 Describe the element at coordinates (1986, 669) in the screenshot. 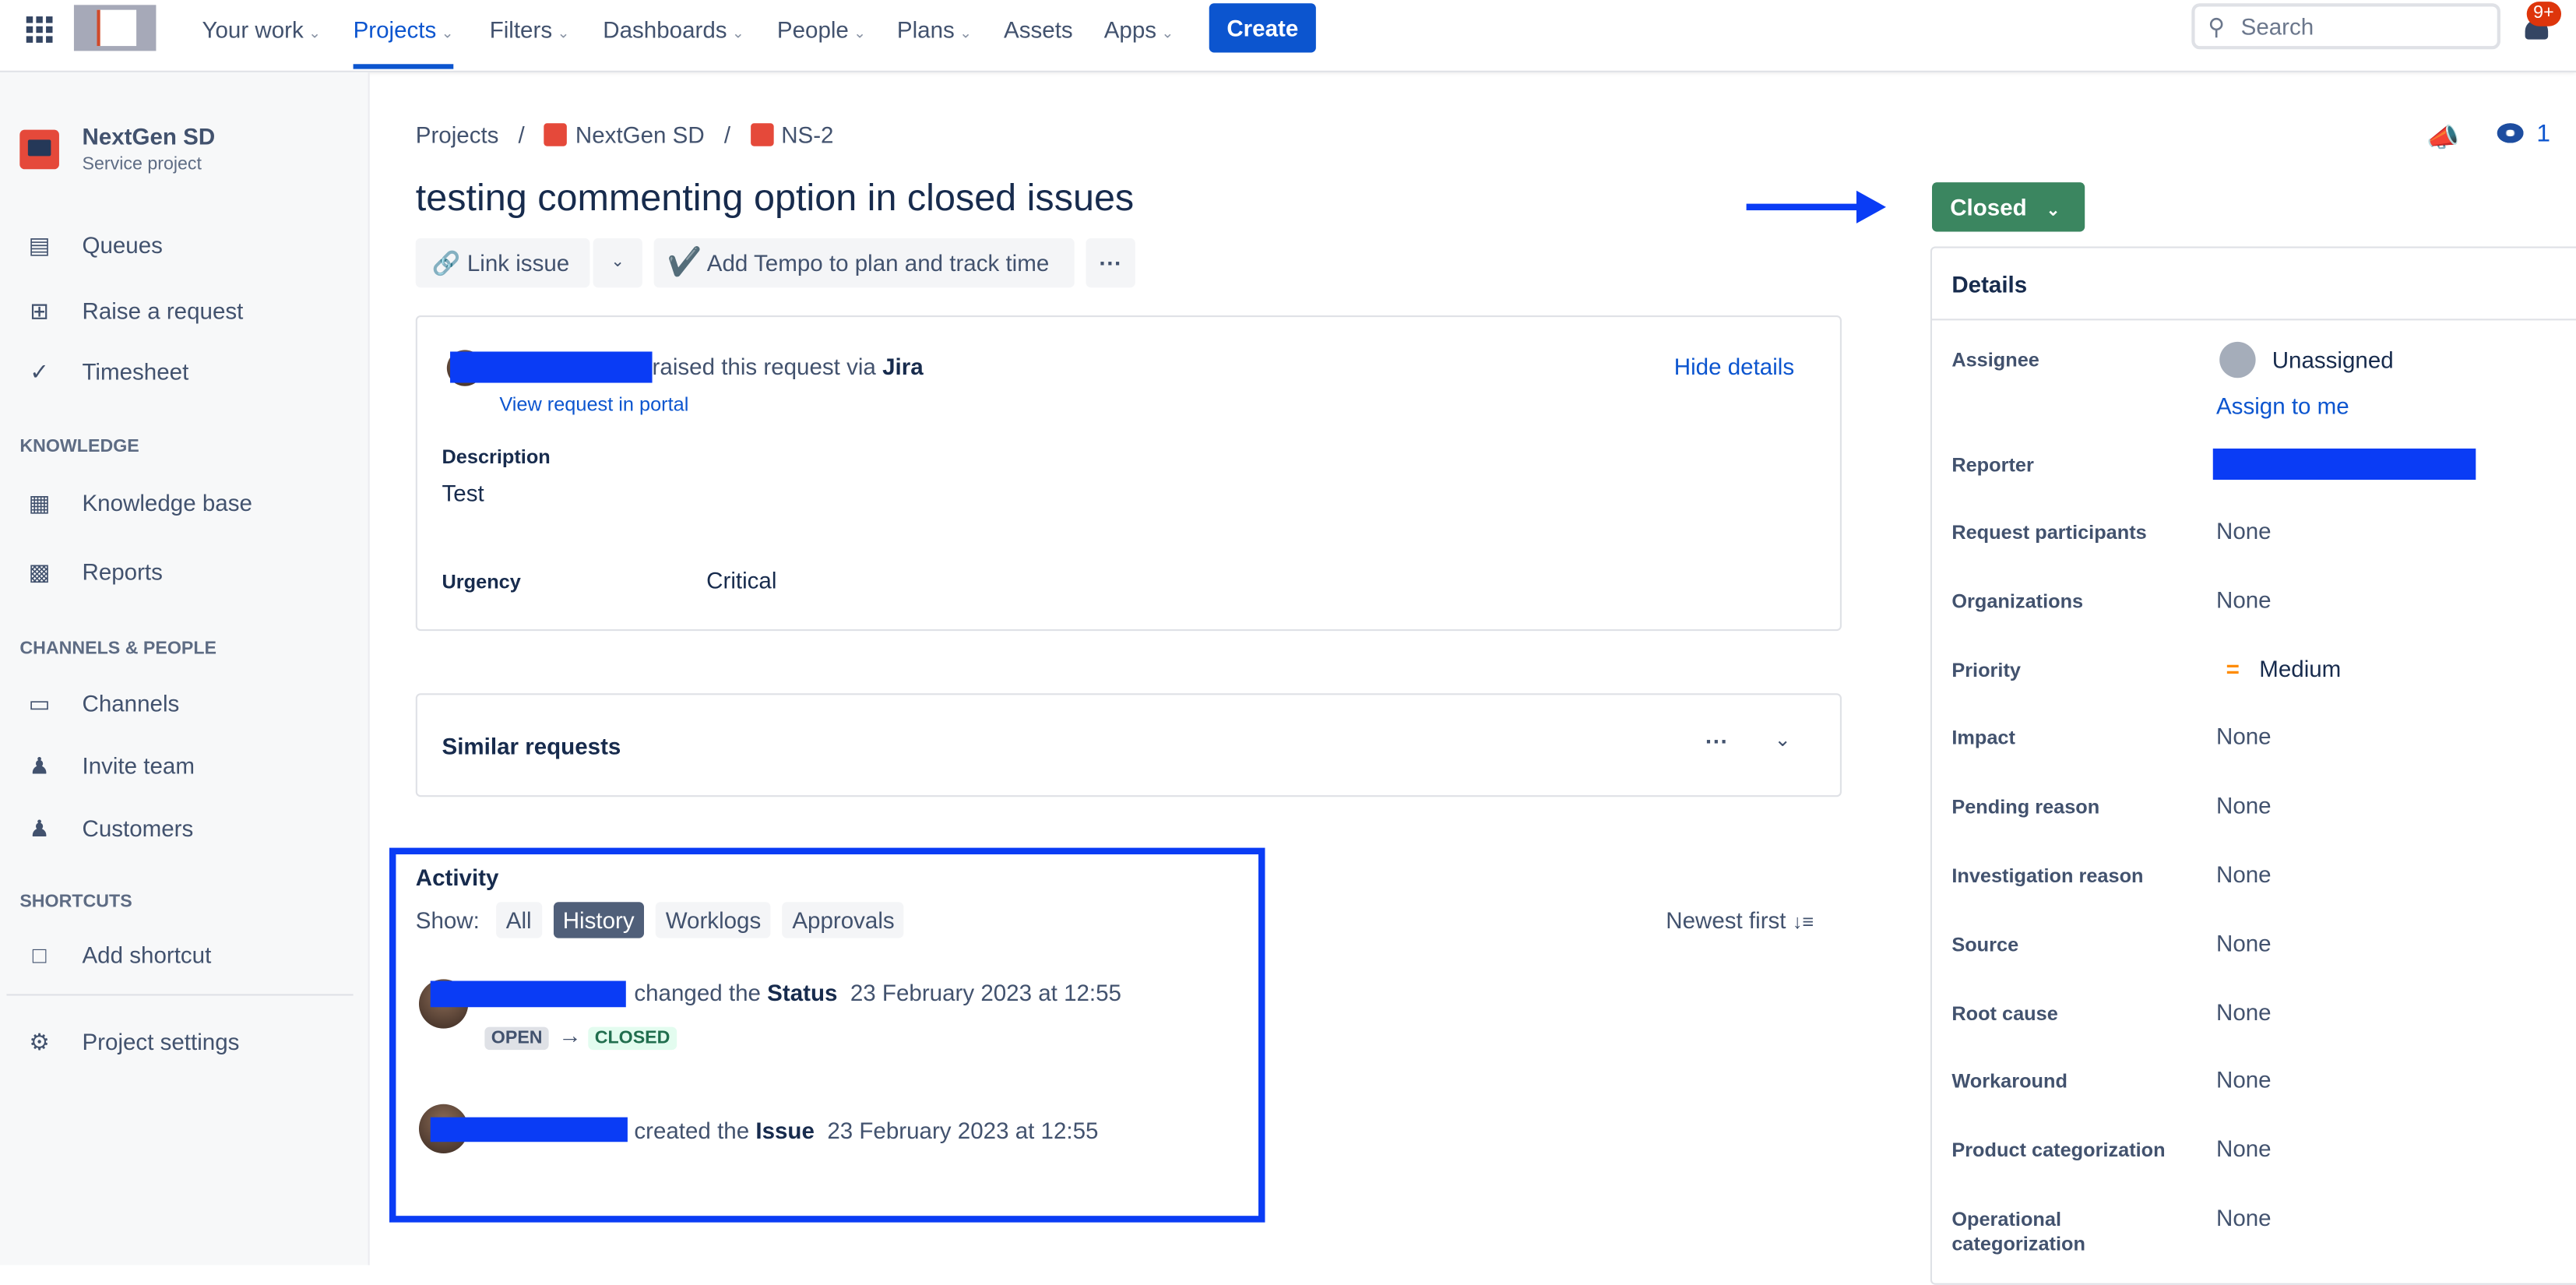

I see `field-label: Priority` at that location.